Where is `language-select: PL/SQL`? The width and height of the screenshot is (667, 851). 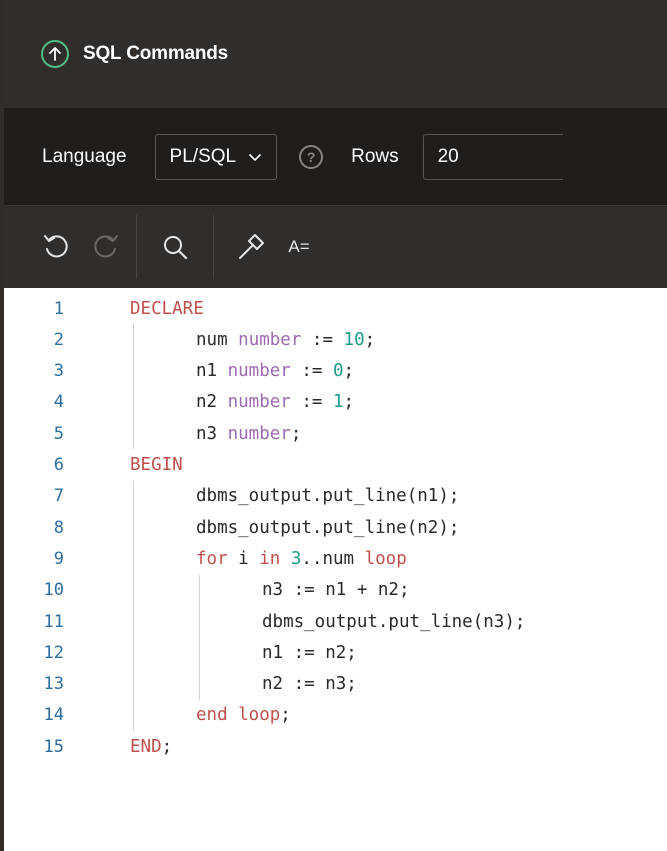 language-select: PL/SQL is located at coordinates (216, 157).